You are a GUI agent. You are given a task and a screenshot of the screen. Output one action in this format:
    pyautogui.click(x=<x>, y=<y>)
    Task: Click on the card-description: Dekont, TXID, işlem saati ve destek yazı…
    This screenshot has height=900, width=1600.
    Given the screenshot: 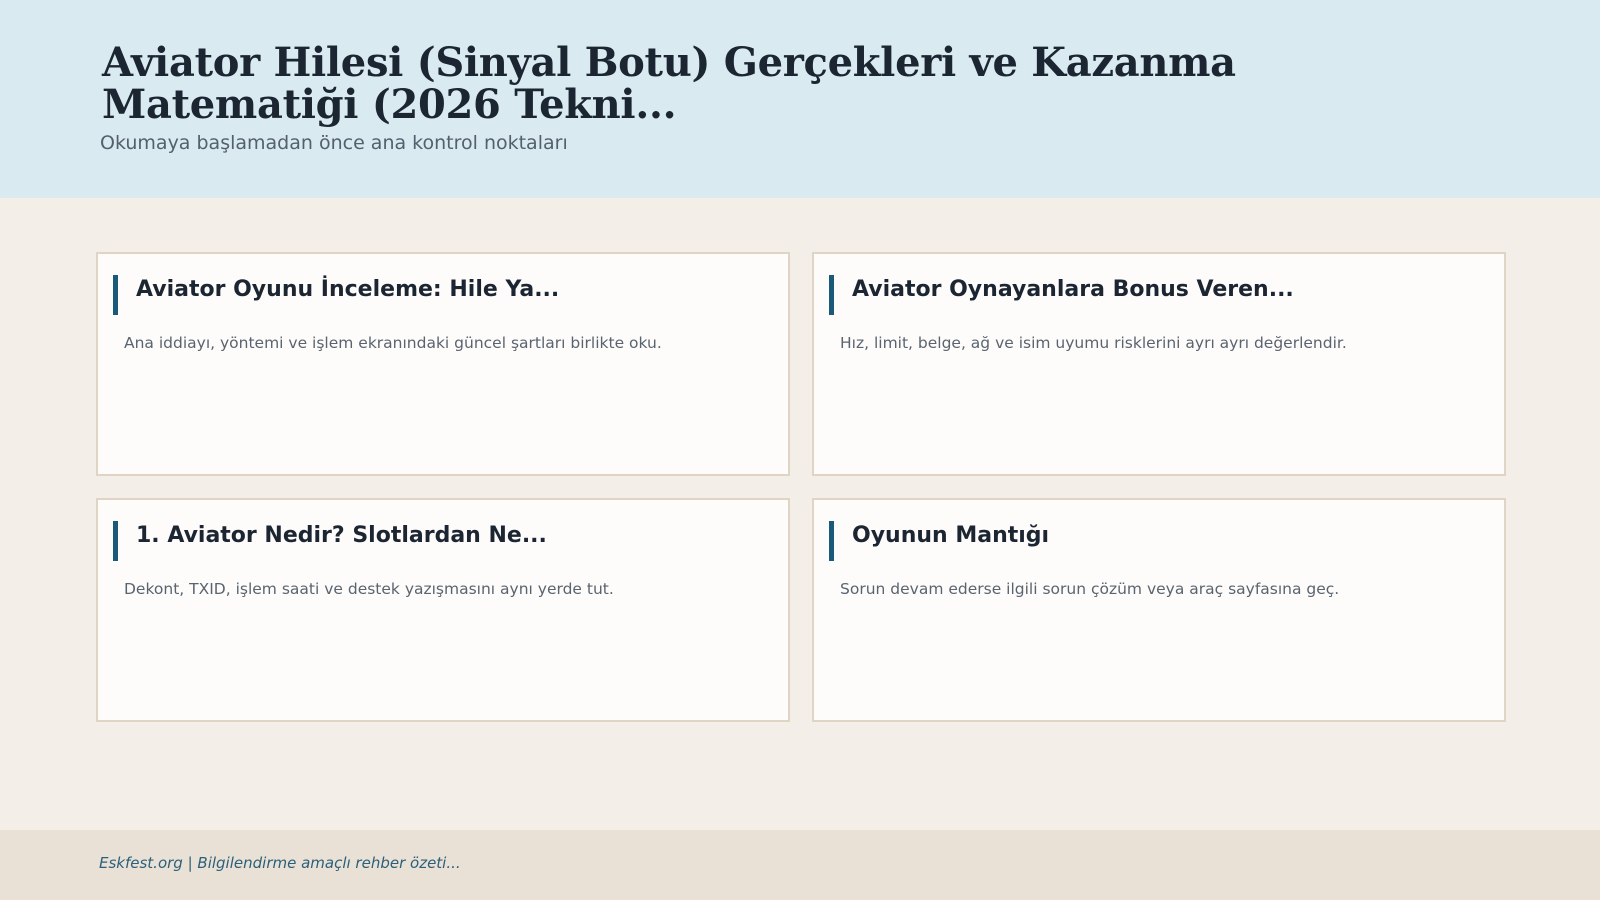 What is the action you would take?
    pyautogui.click(x=369, y=589)
    